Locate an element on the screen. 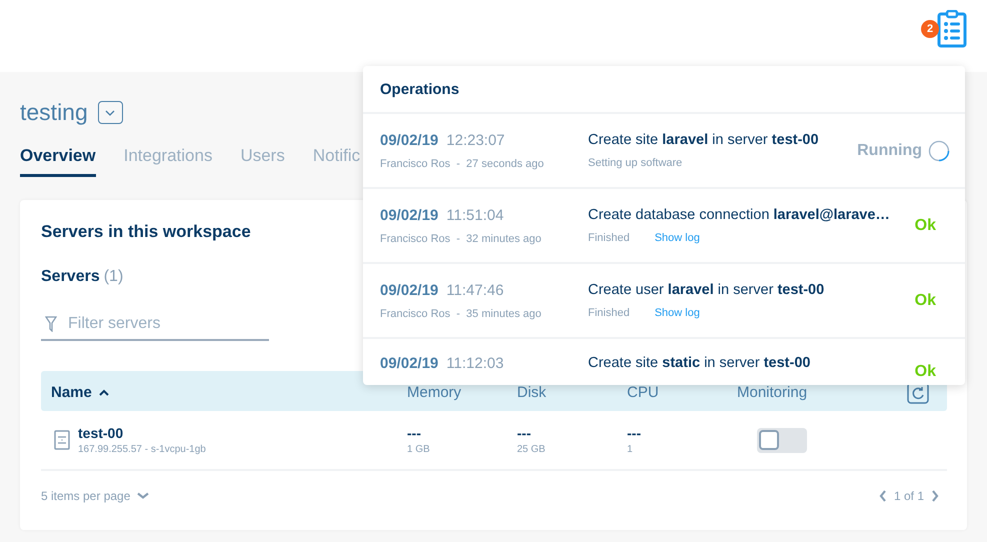 The height and width of the screenshot is (542, 987). server-icon is located at coordinates (62, 440).